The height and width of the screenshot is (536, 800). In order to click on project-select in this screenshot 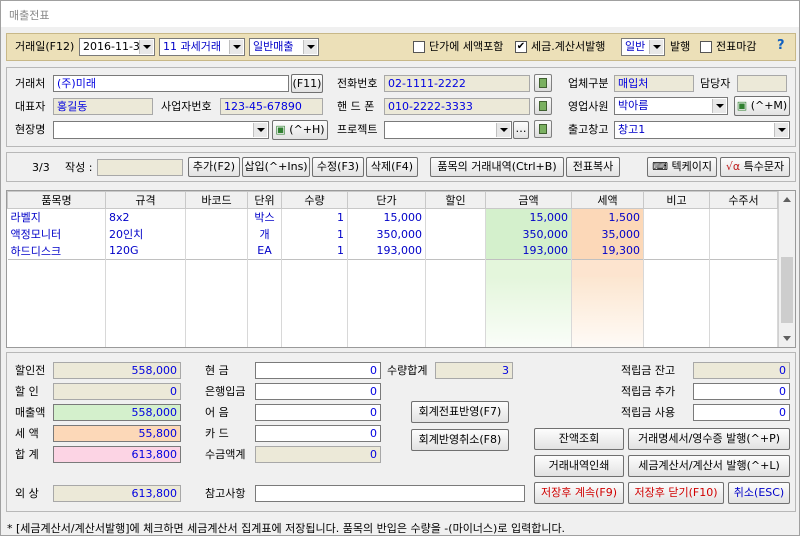, I will do `click(448, 130)`.